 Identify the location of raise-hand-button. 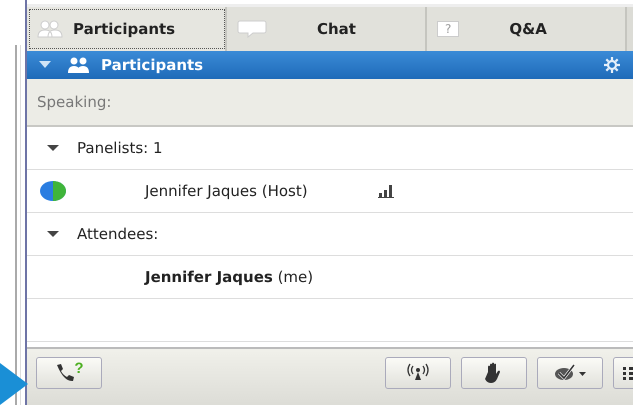
(494, 373).